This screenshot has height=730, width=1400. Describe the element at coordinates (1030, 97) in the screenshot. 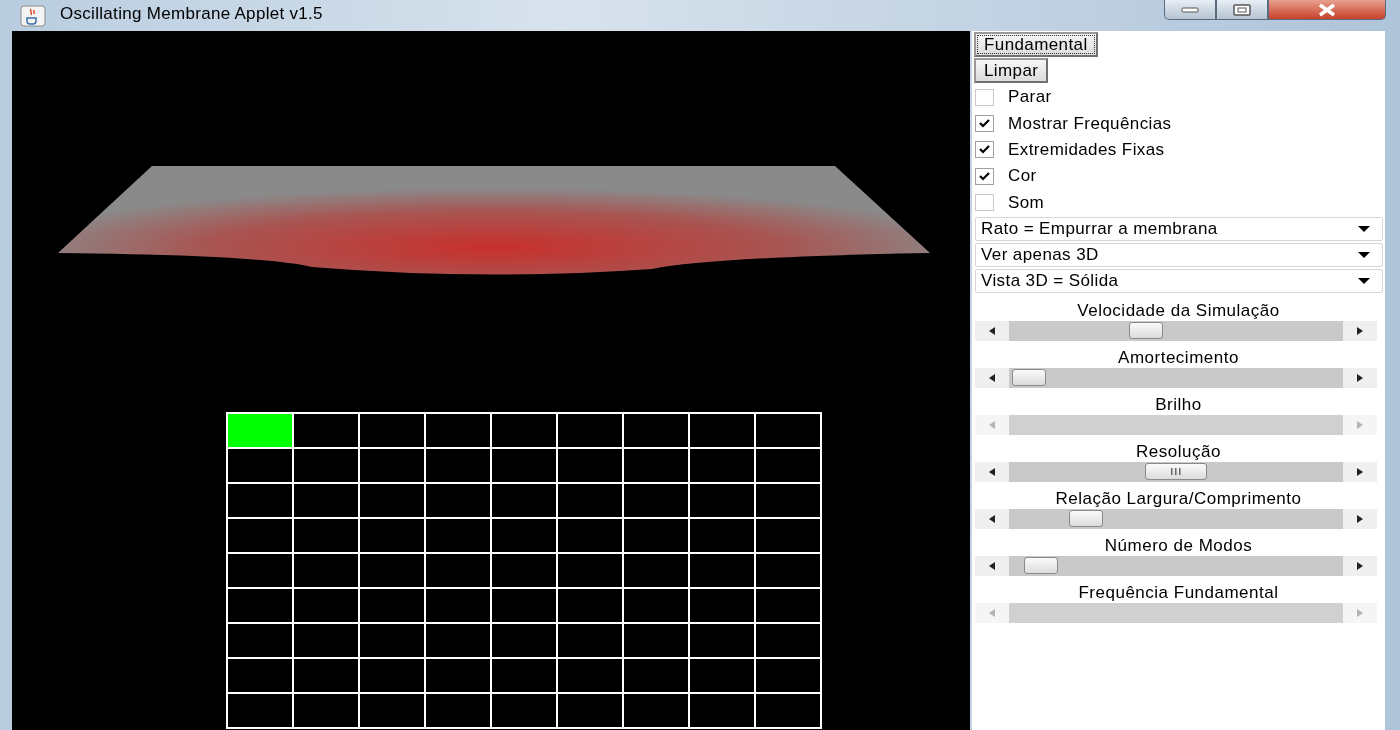

I see `checkbox-label: Parar` at that location.